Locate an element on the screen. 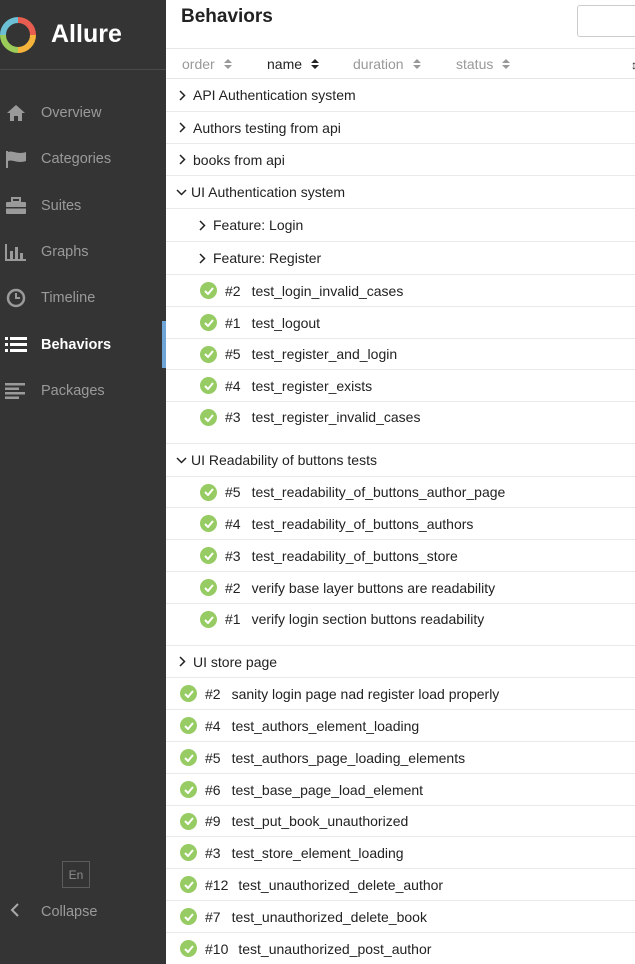 Image resolution: width=635 pixels, height=964 pixels. sidebar-item-categories: Categories is located at coordinates (83, 159).